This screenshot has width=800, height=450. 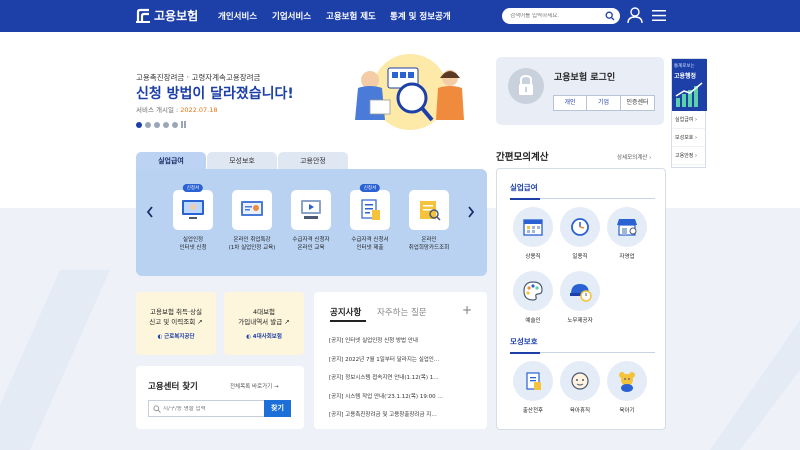 What do you see at coordinates (688, 138) in the screenshot?
I see `quick-item-maternity: 모성보호 ›` at bounding box center [688, 138].